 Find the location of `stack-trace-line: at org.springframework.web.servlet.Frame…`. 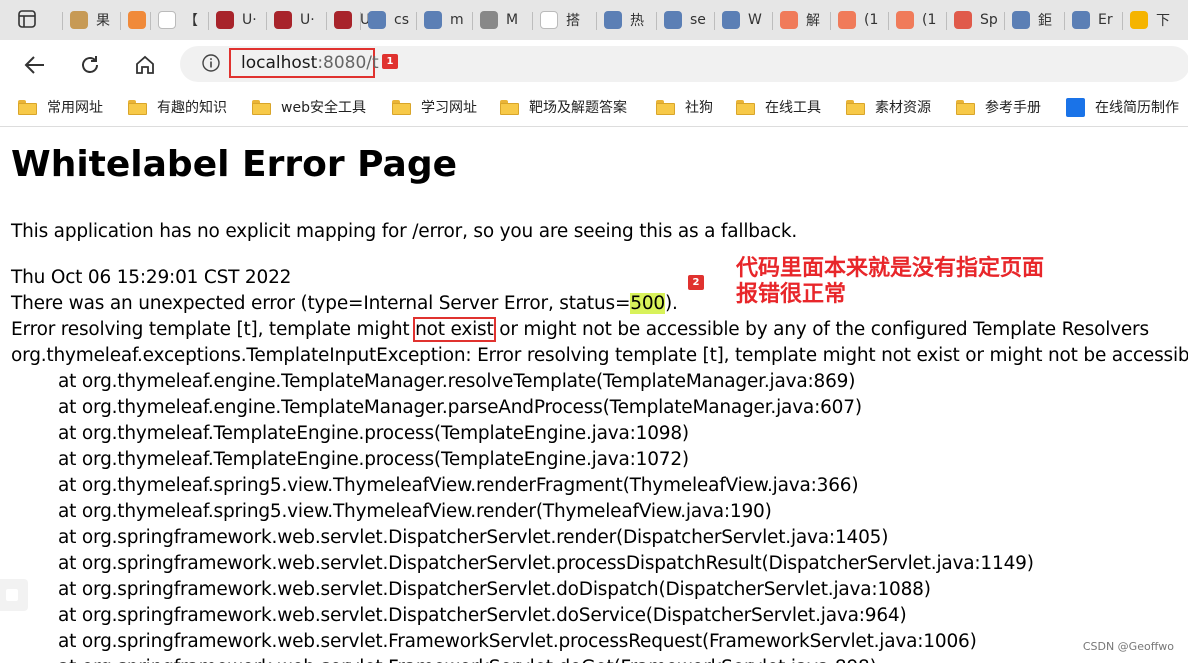

stack-trace-line: at org.springframework.web.servlet.Frame… is located at coordinates (467, 659).